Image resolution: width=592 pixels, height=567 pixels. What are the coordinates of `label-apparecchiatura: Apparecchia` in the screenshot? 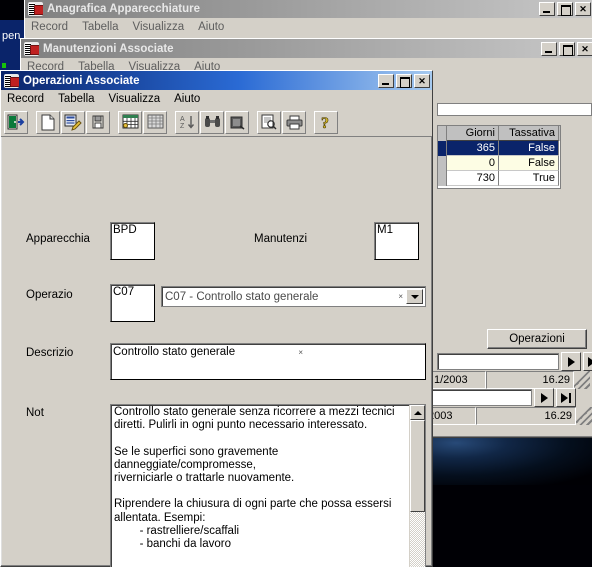 It's located at (58, 239).